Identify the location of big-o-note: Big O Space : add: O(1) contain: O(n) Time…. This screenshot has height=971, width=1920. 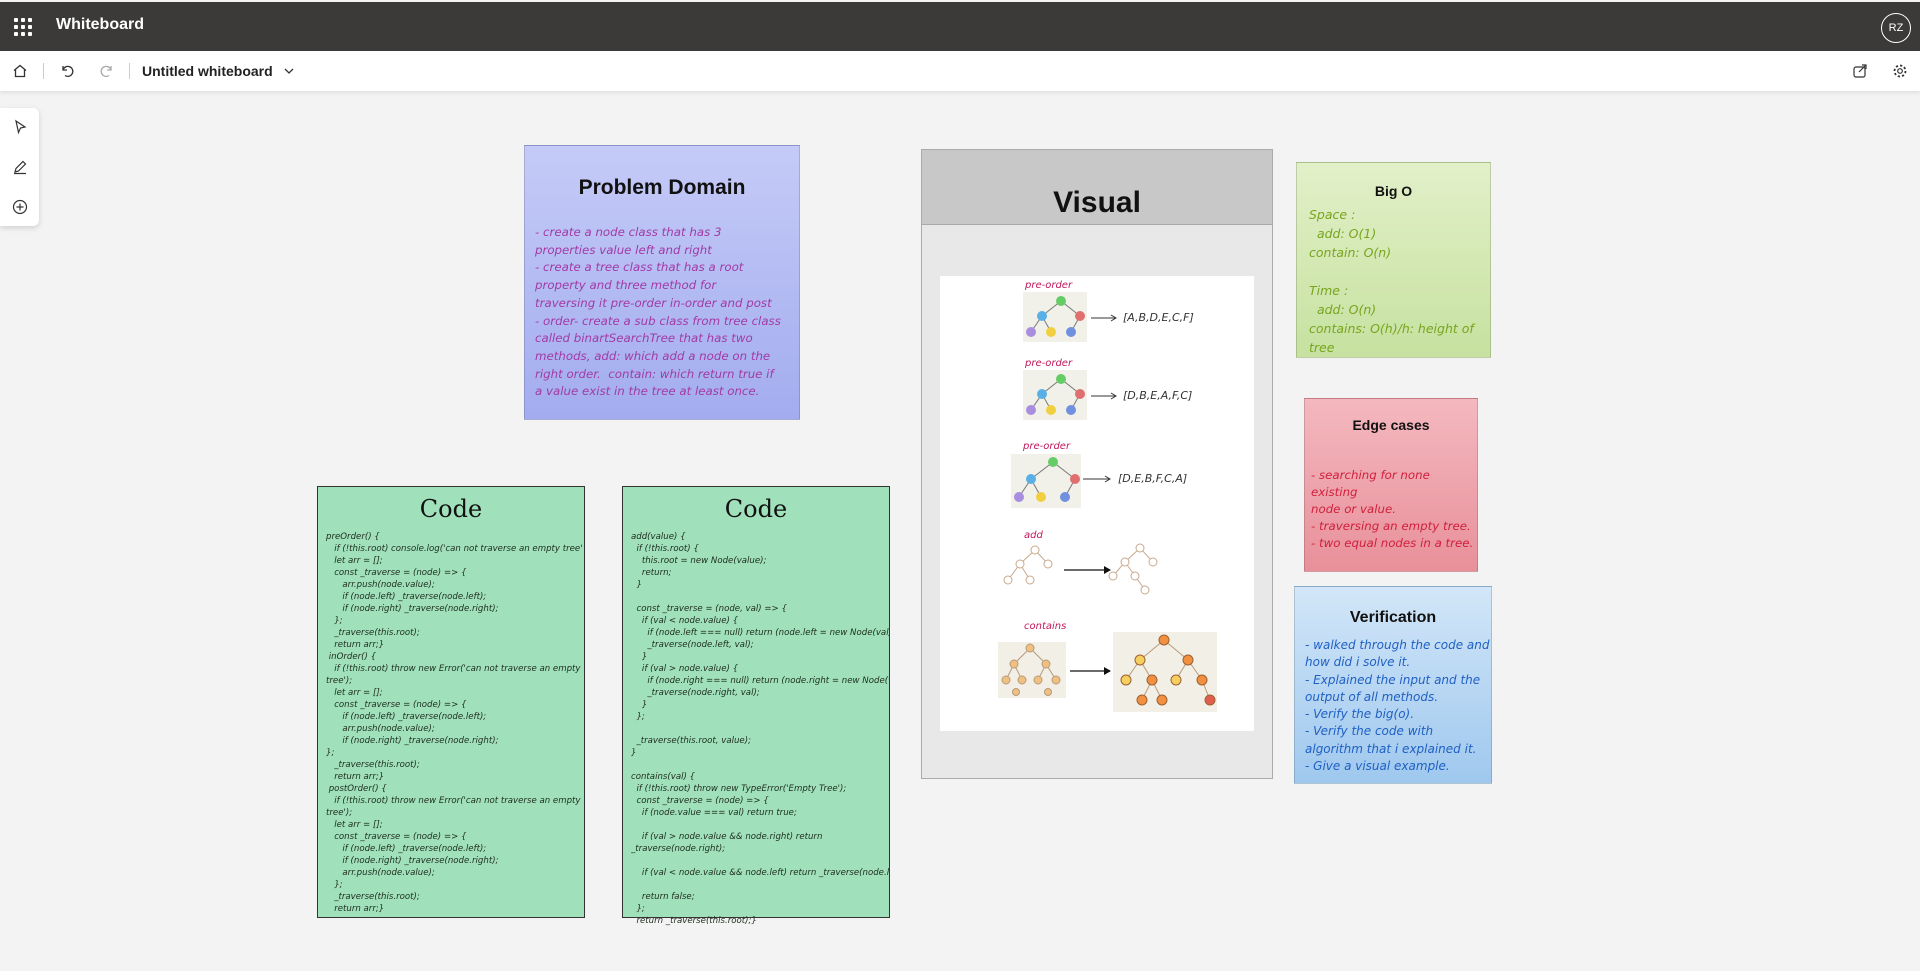
(1393, 260).